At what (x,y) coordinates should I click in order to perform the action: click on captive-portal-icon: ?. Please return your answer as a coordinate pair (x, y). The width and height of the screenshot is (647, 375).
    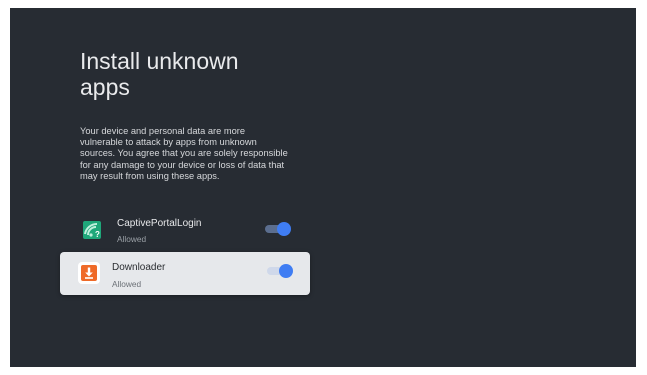
    Looking at the image, I should click on (92, 230).